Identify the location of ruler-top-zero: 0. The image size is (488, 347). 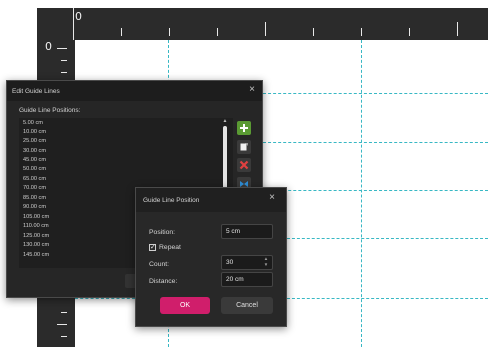
(78, 16).